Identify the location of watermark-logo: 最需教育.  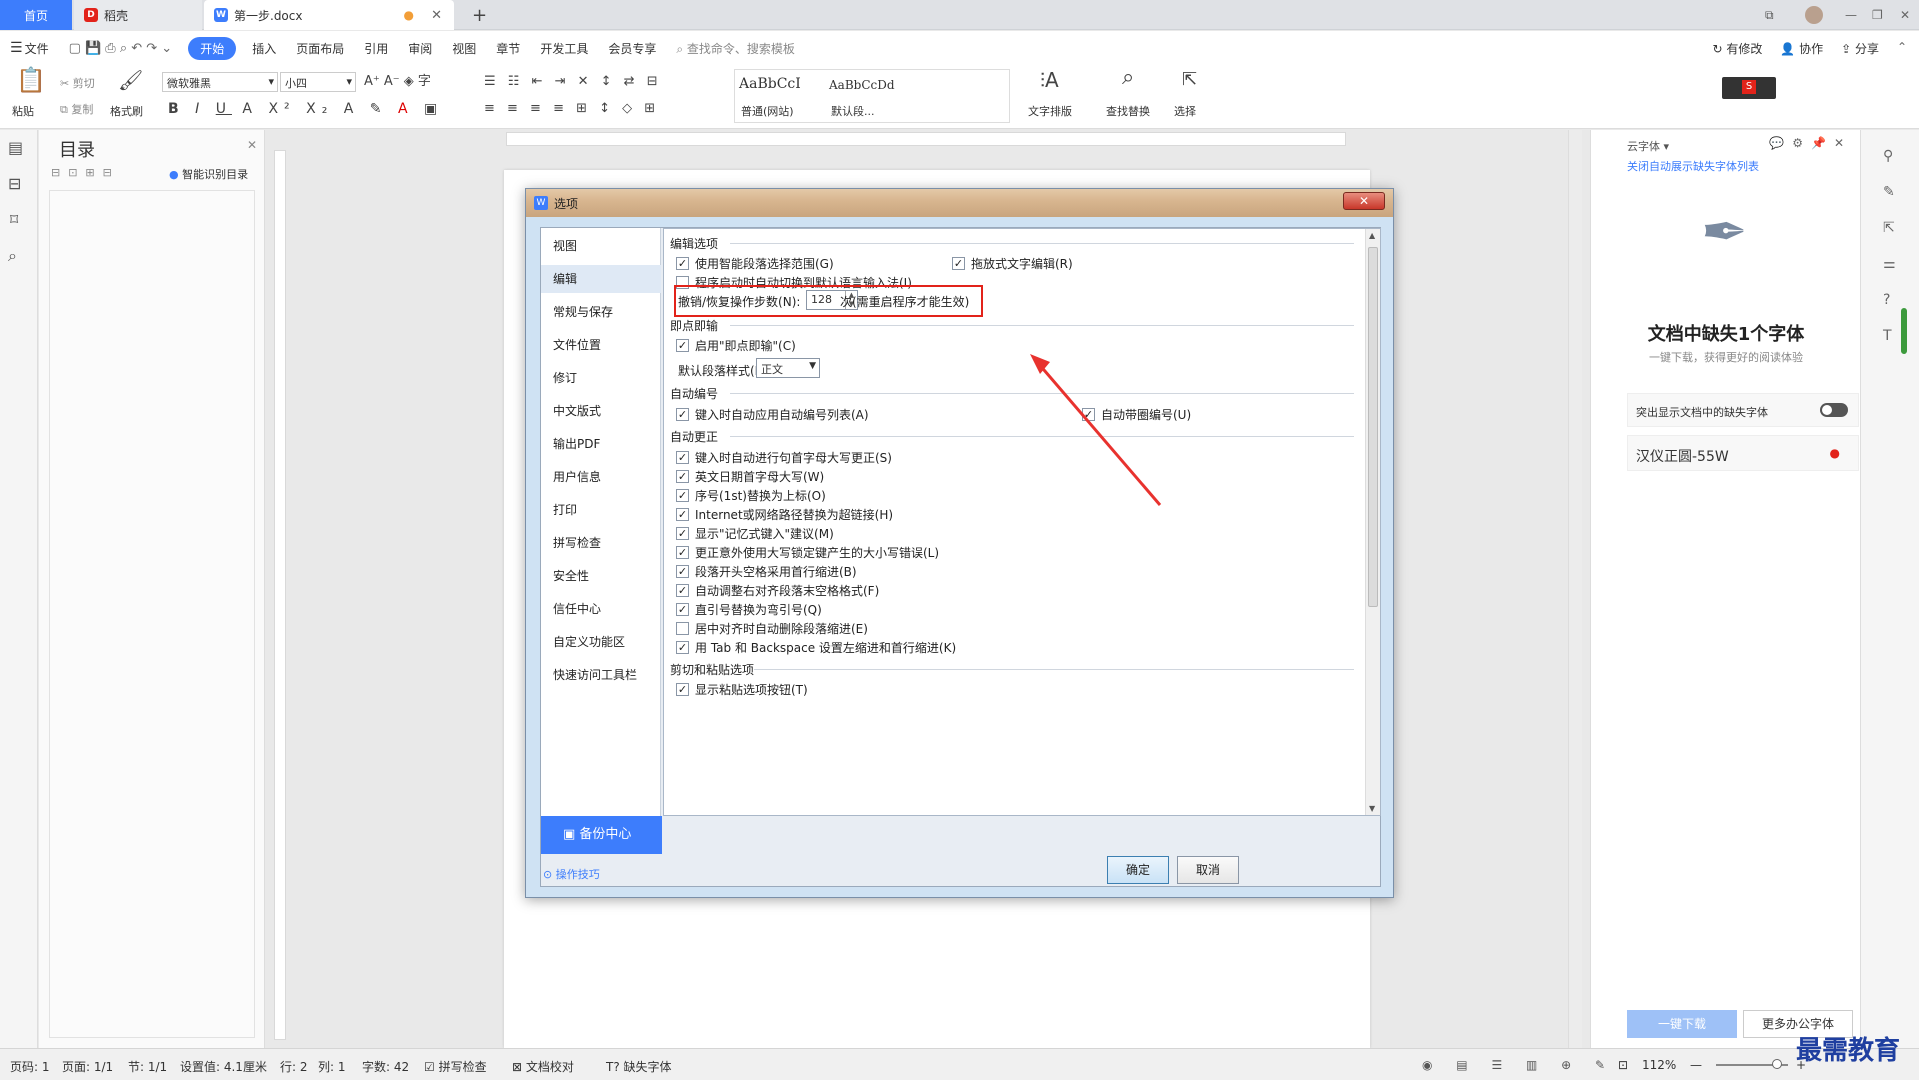
(1848, 1051).